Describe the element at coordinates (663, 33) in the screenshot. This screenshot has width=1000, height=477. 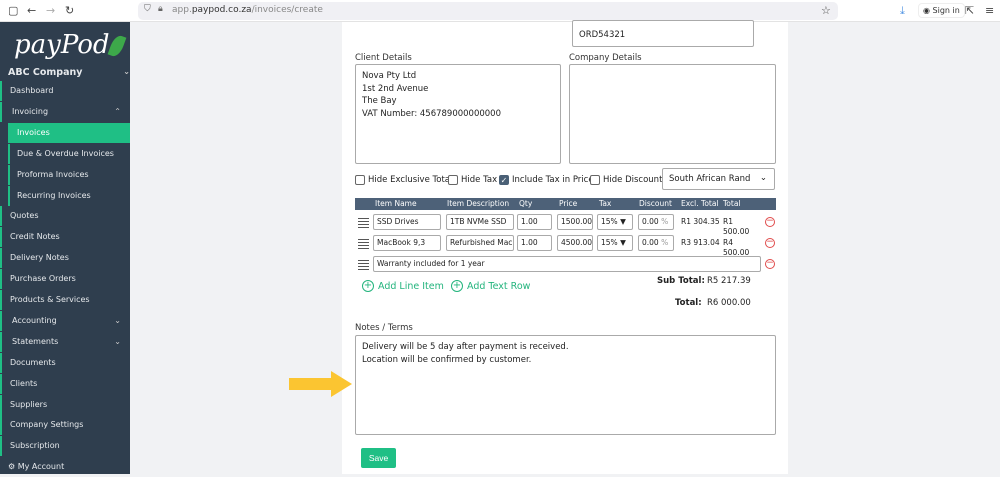
I see `order-number-field: ORD54321` at that location.